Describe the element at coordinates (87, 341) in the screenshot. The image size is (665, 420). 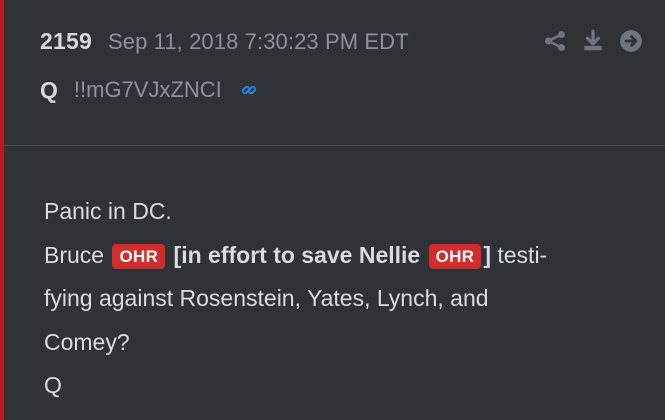
I see `message-line-4: Comey?` at that location.